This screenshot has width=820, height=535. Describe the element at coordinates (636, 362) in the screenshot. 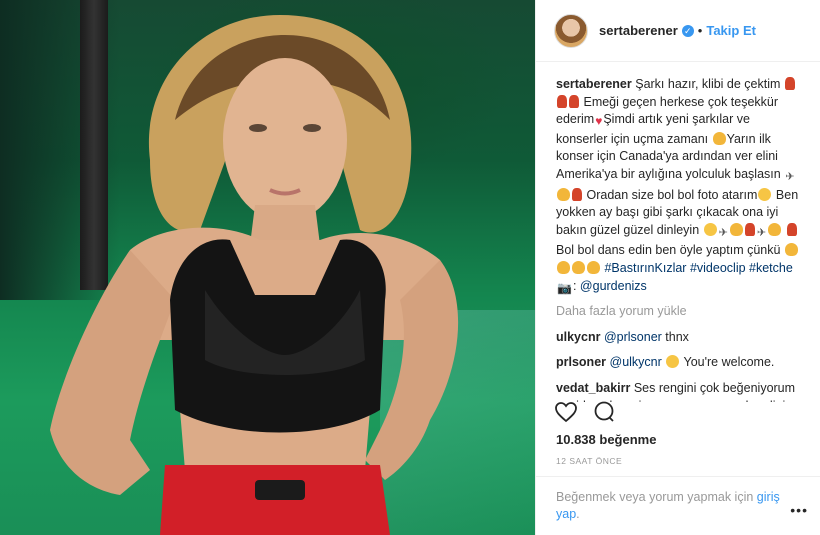

I see `comment-mention: @ulkycnr` at that location.